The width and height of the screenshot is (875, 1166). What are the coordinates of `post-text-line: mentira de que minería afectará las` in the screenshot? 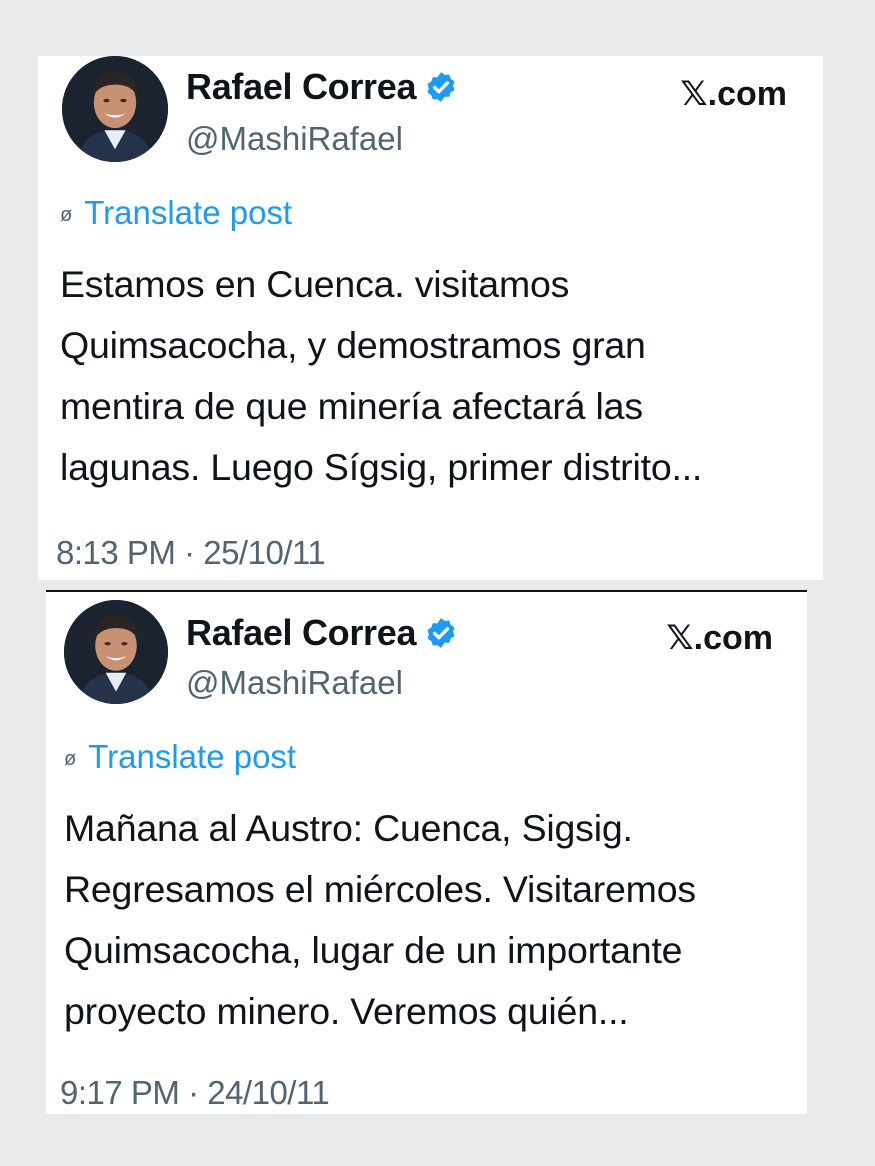 It's located at (351, 406).